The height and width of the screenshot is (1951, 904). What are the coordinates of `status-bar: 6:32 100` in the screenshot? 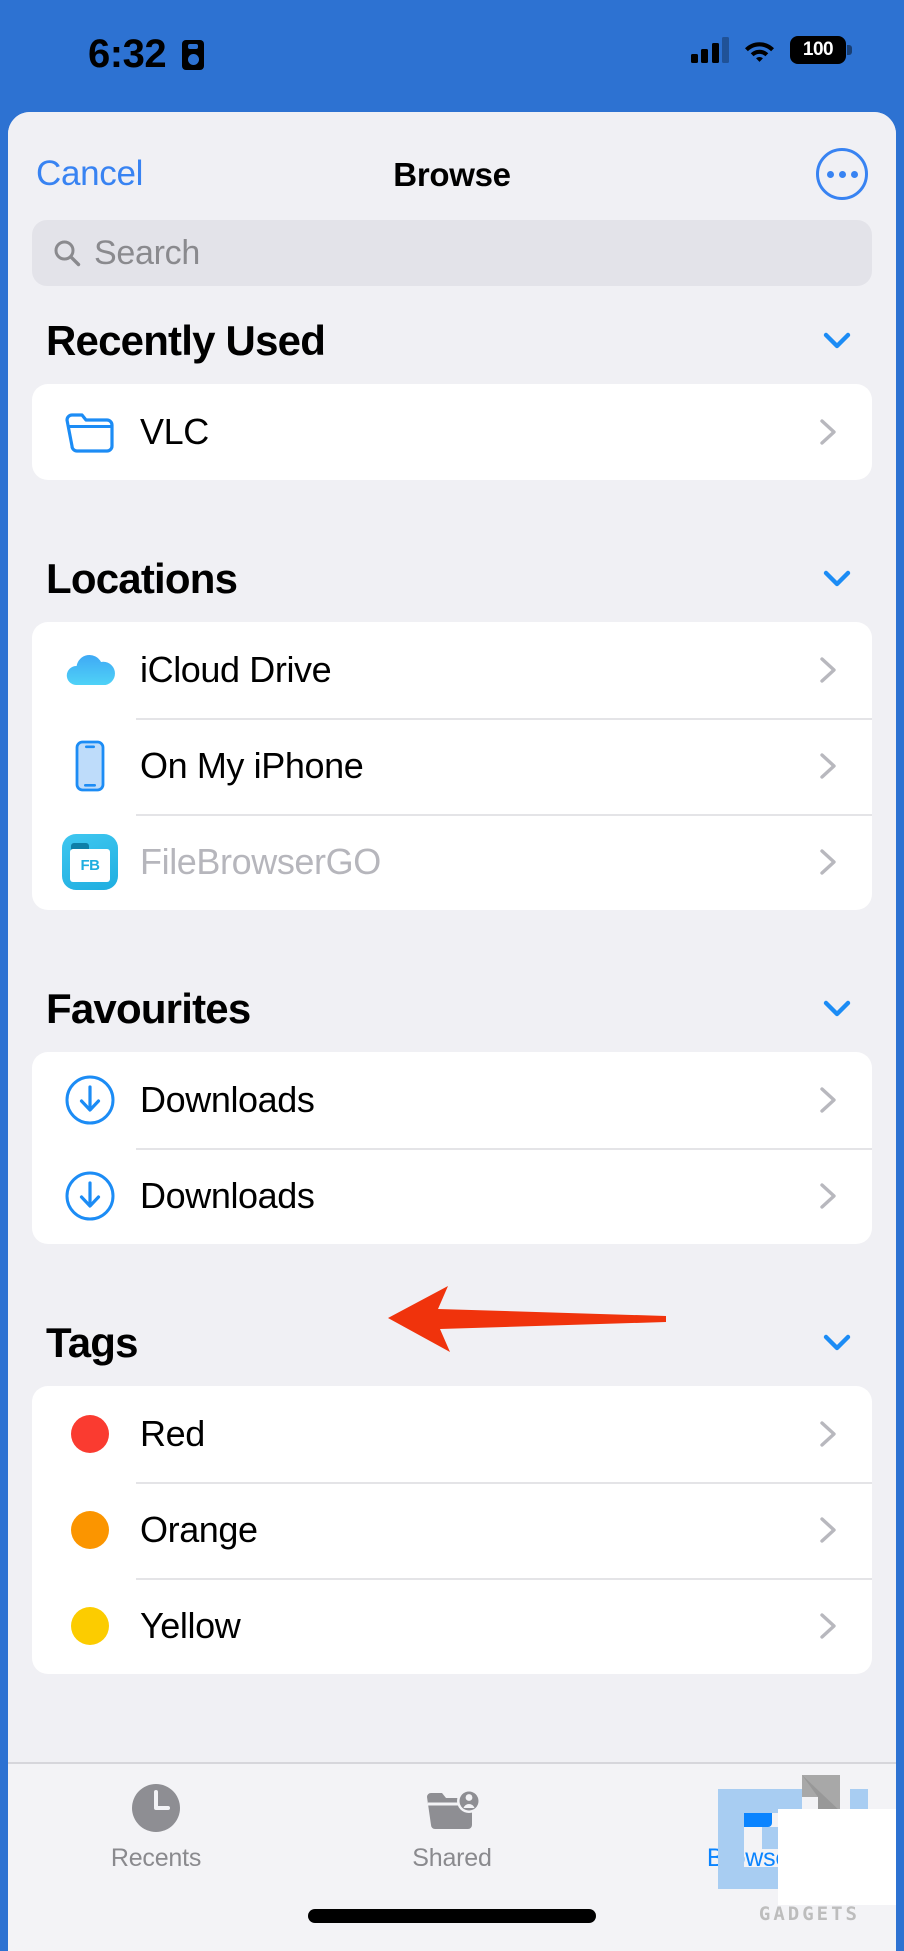 It's located at (452, 59).